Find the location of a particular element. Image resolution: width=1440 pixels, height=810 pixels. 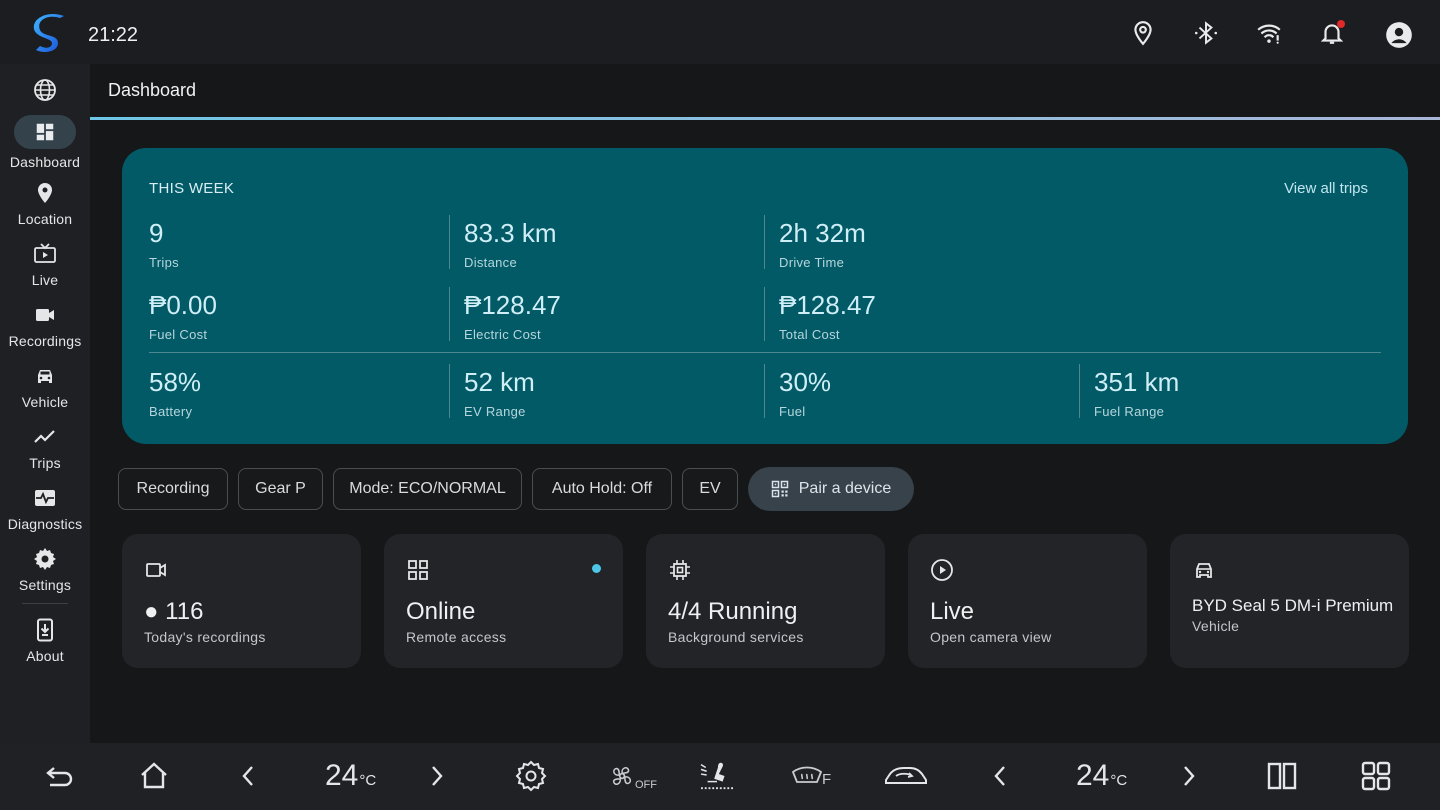

nav-item-vehicle: Vehicle is located at coordinates (45, 387).